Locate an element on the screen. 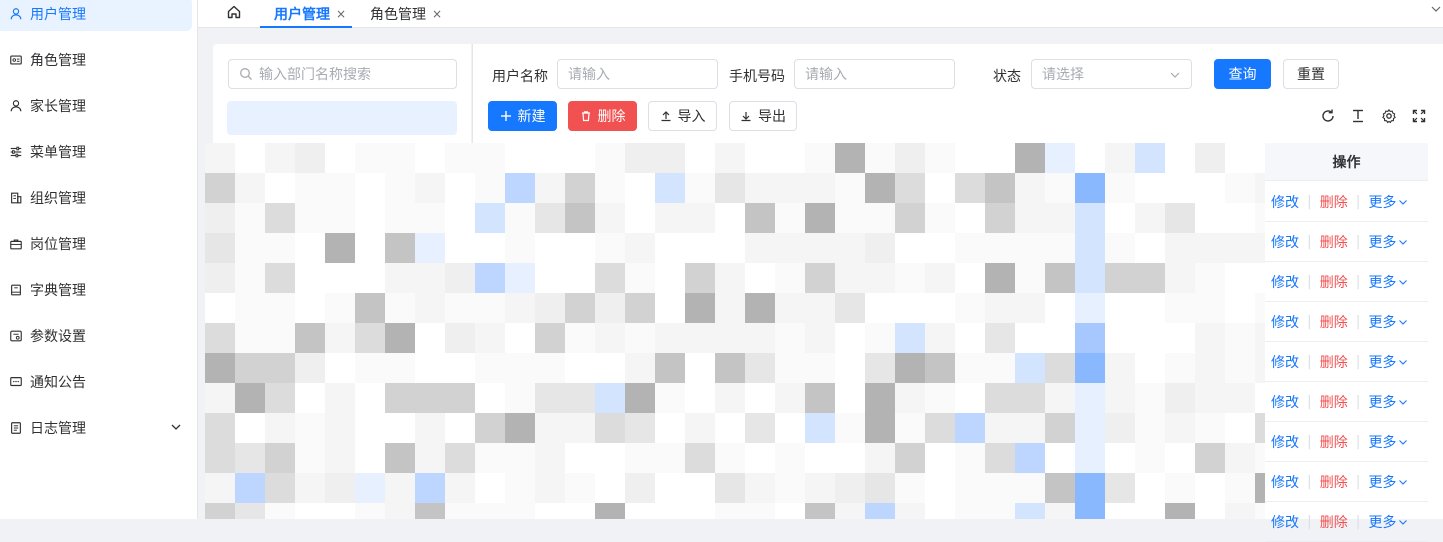 This screenshot has width=1443, height=542. sidebar-item-posts: 岗位管理 is located at coordinates (96, 244).